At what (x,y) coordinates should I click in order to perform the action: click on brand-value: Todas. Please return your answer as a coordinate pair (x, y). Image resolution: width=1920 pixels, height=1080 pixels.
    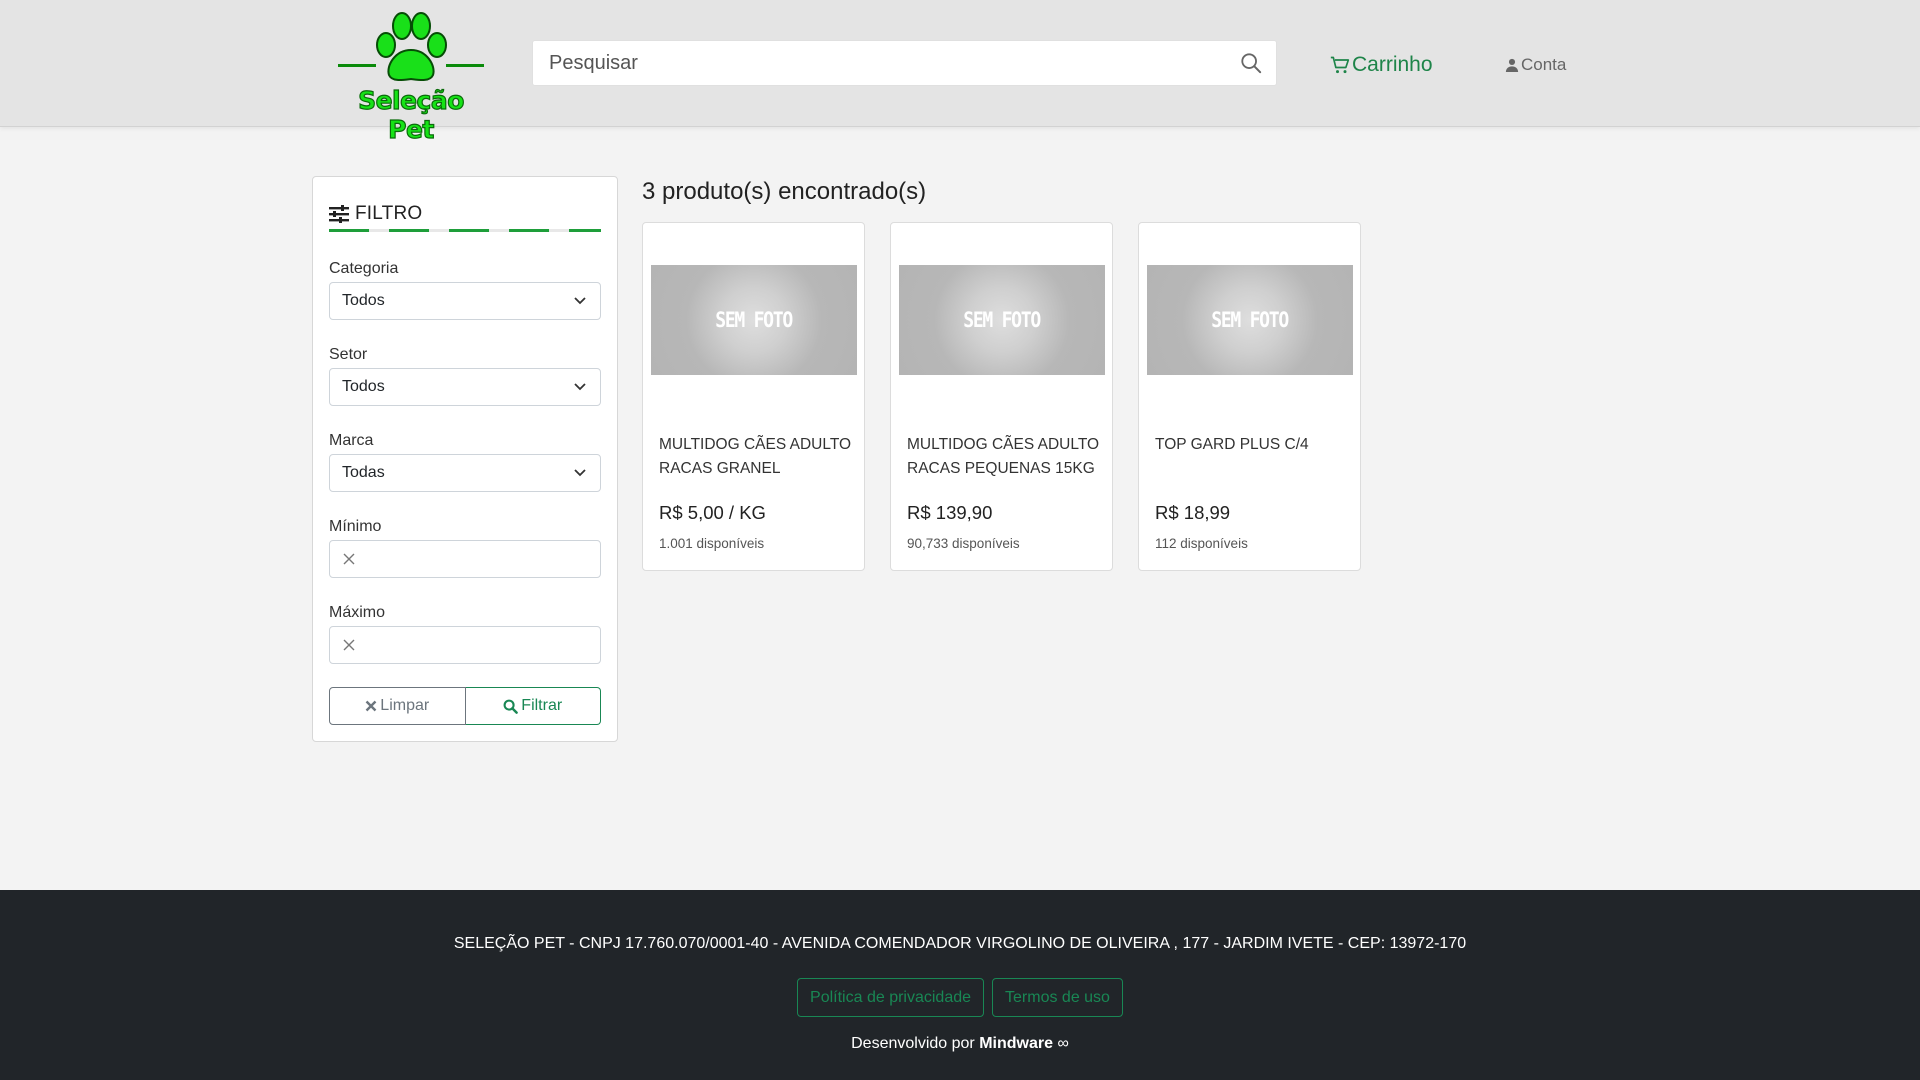
    Looking at the image, I should click on (363, 472).